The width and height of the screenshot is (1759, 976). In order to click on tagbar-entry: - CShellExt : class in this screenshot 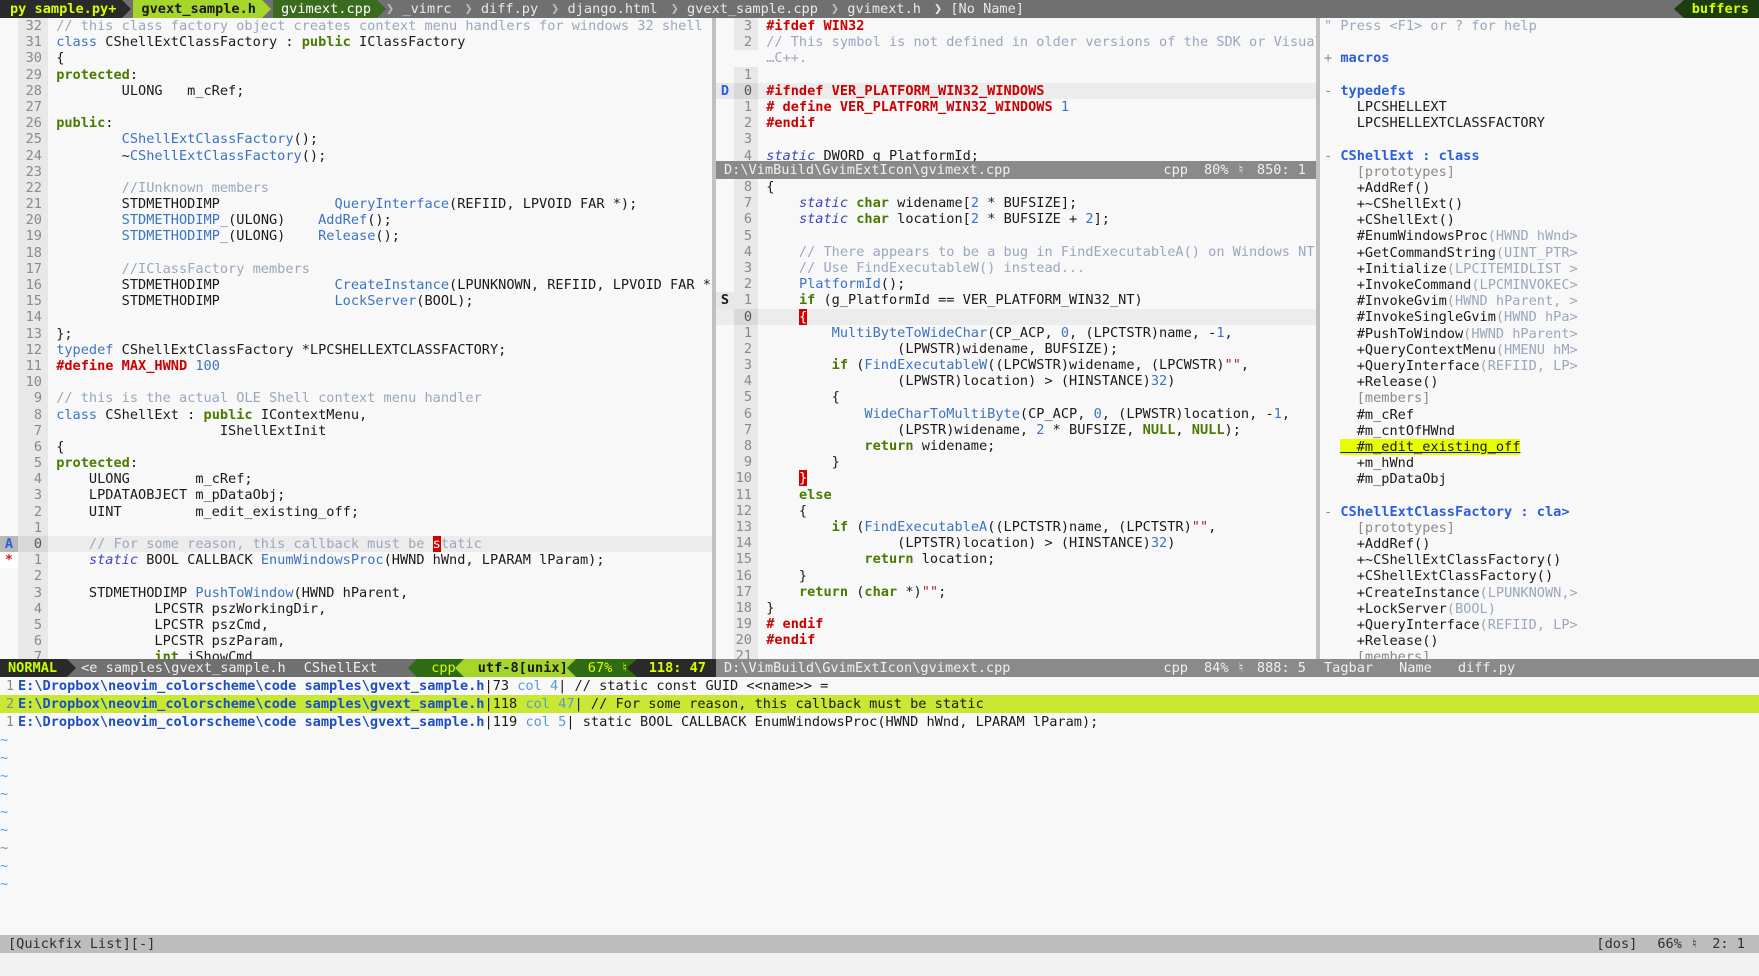, I will do `click(1539, 156)`.